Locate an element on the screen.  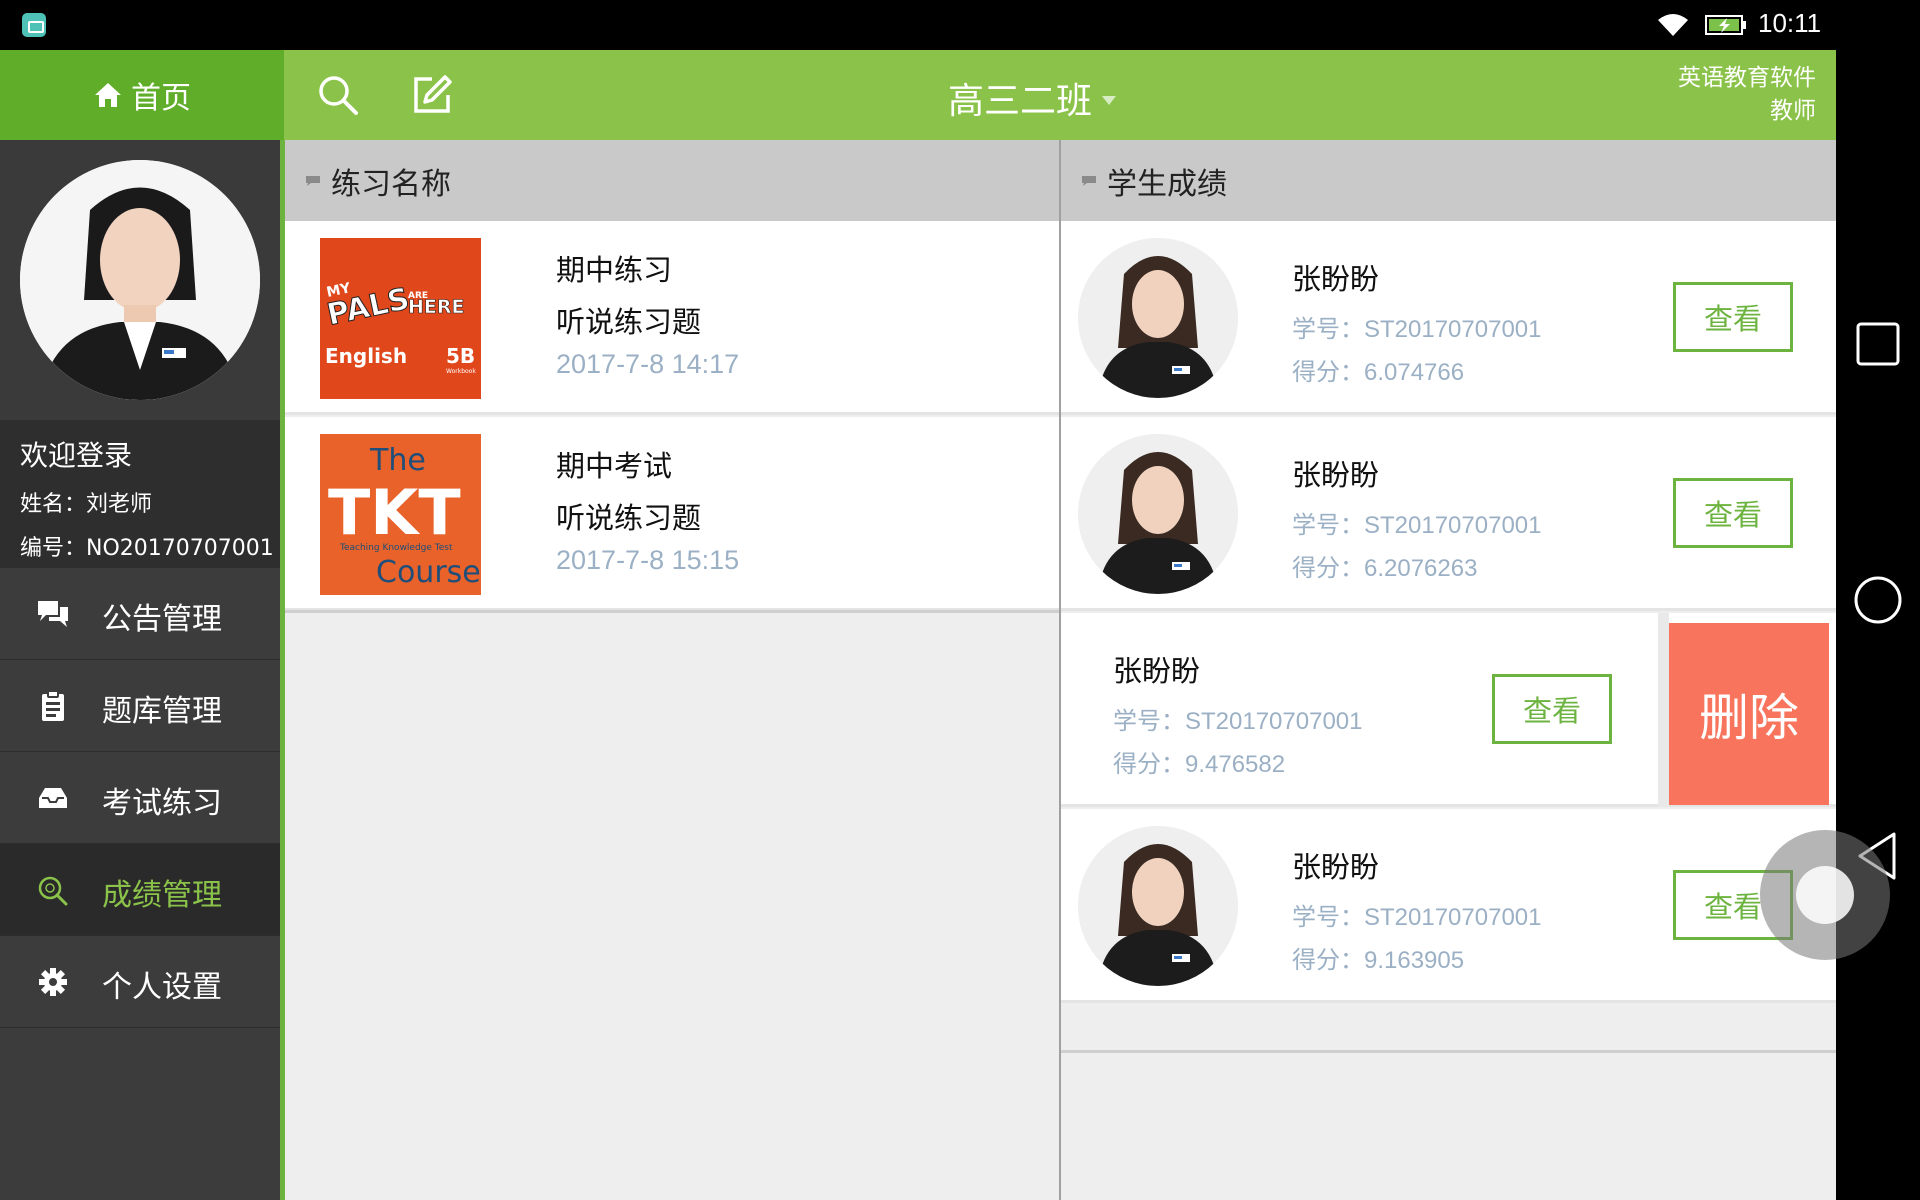
sidebar-item-label: 题库管理 is located at coordinates (162, 711).